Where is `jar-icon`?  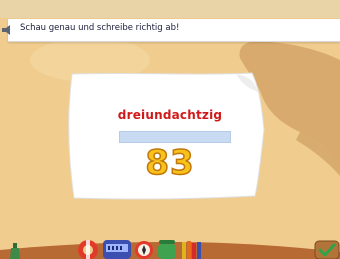 jar-icon is located at coordinates (167, 248).